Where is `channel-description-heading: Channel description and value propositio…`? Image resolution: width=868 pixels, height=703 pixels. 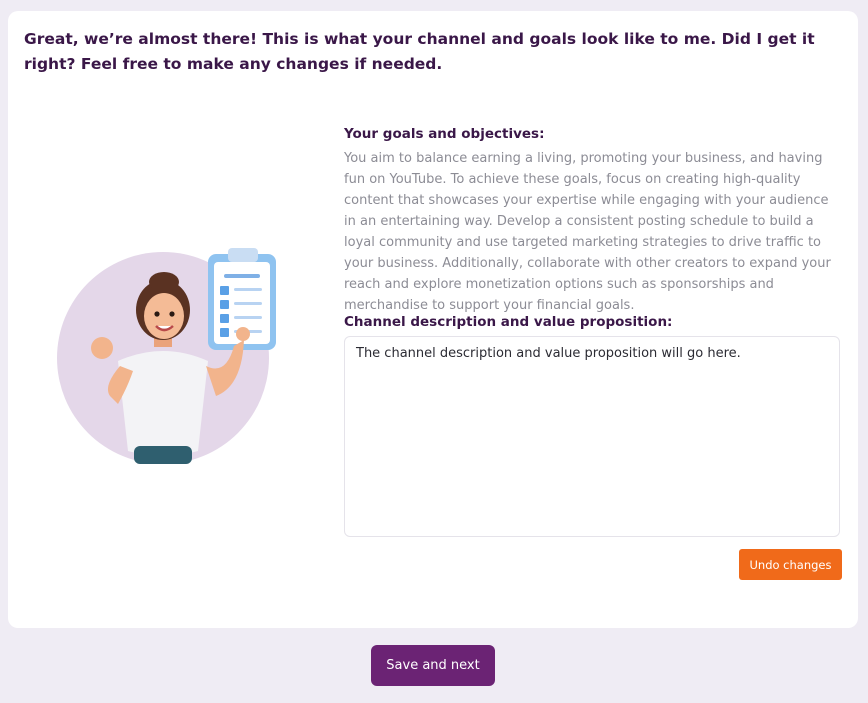 channel-description-heading: Channel description and value propositio… is located at coordinates (508, 322).